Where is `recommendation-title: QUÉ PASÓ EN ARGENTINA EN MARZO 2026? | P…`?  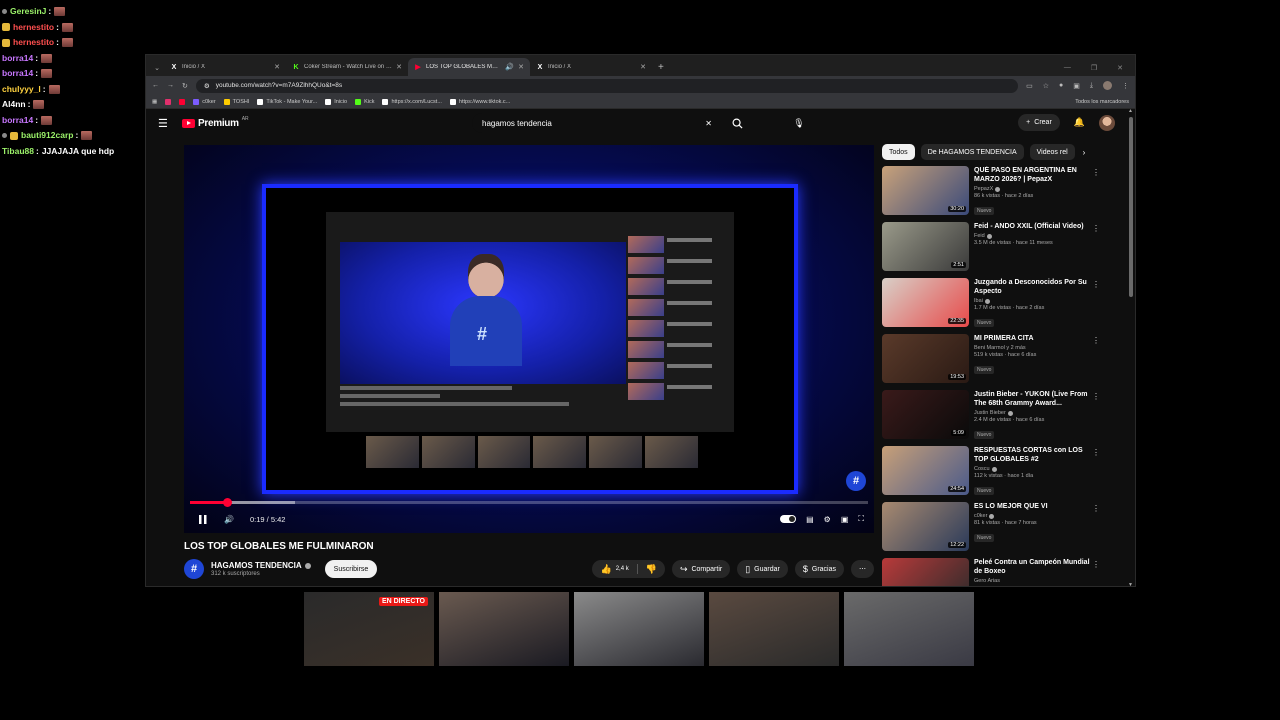 recommendation-title: QUÉ PASÓ EN ARGENTINA EN MARZO 2026? | P… is located at coordinates (1034, 175).